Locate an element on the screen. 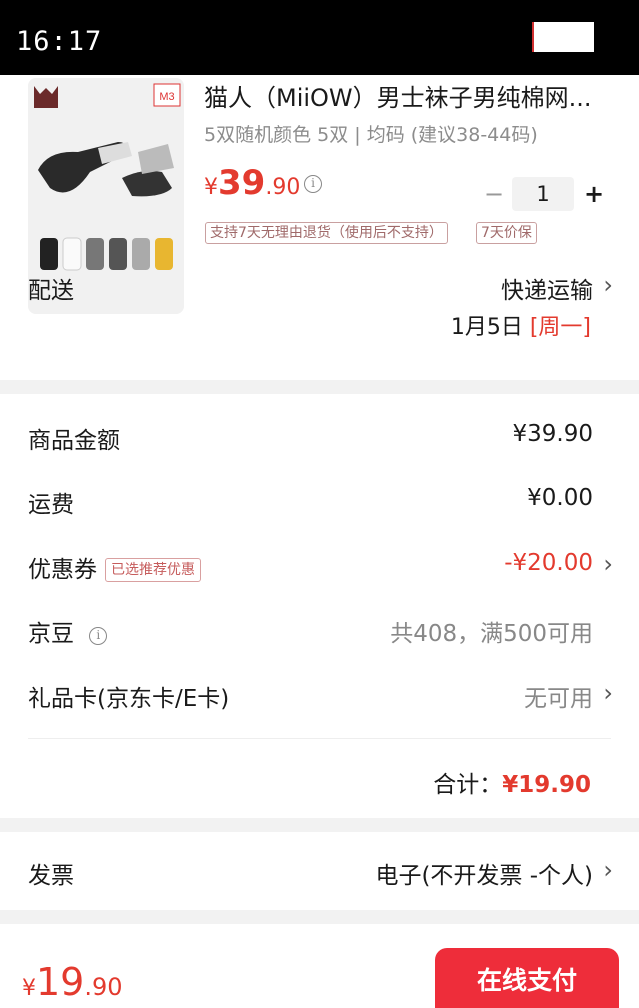 This screenshot has height=1008, width=639. decrement-button: − is located at coordinates (494, 194).